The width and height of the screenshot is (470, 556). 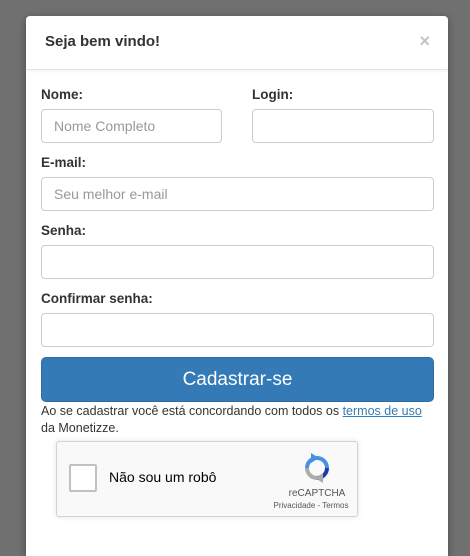 I want to click on cadastrar-button: Cadastrar-se, so click(x=237, y=379).